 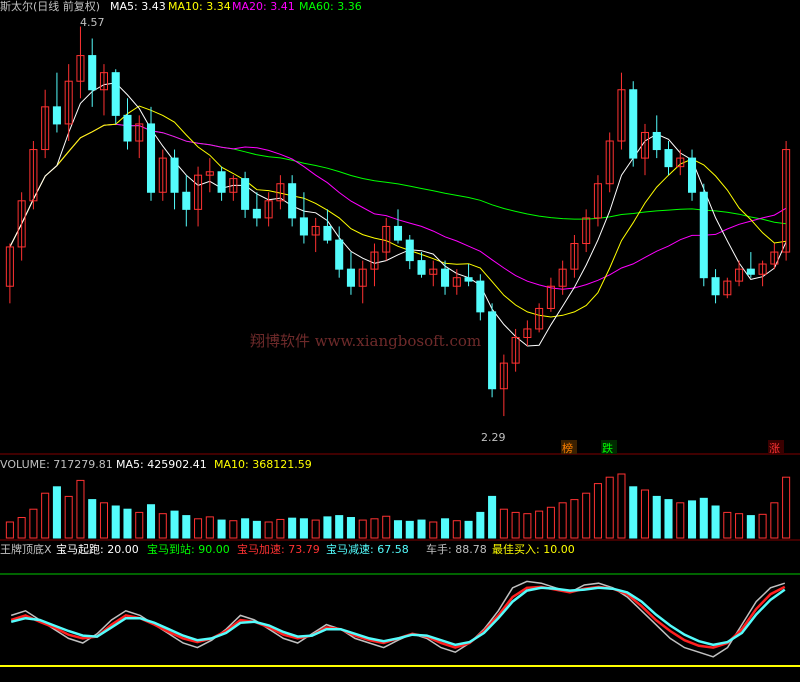 What do you see at coordinates (26, 549) in the screenshot?
I see `indicator-name: 王牌顶底X` at bounding box center [26, 549].